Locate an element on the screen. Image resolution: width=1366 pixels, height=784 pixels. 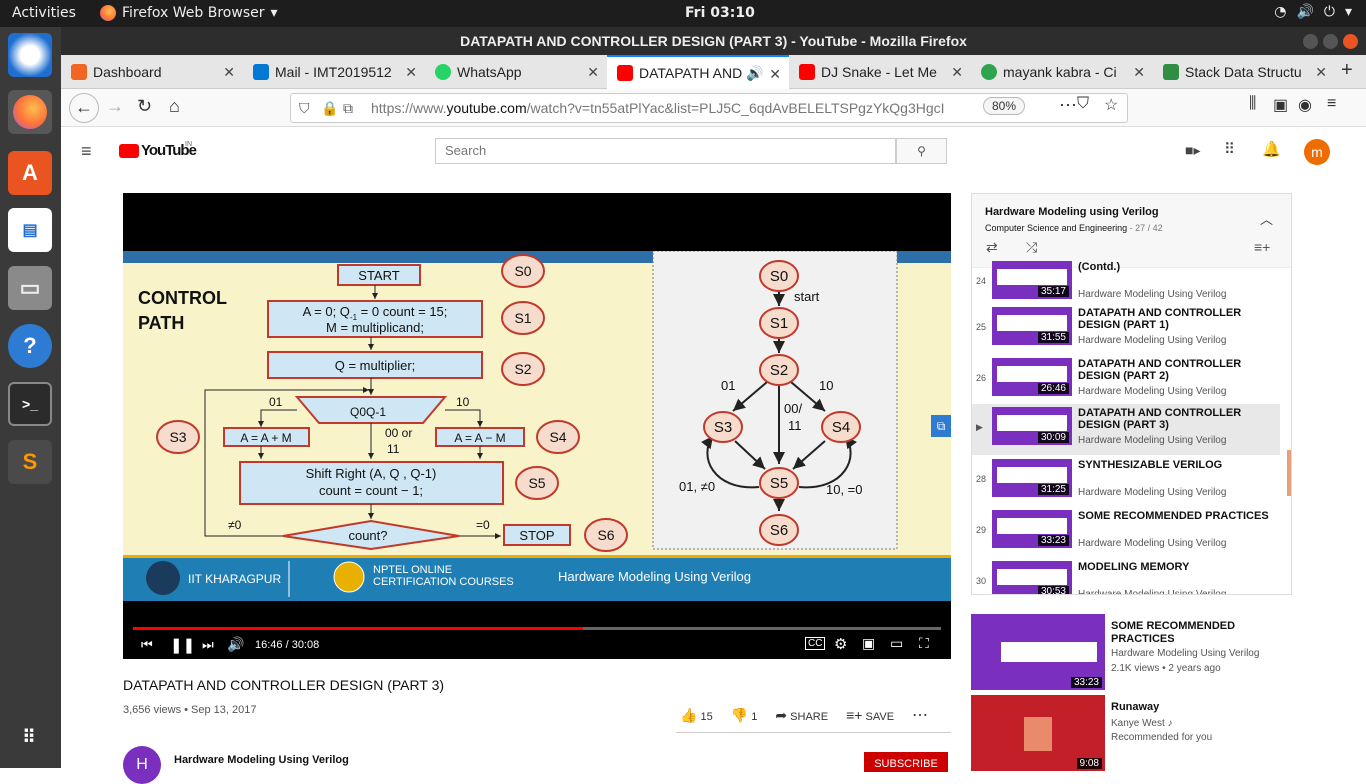
tab-mayank: mayank kabra - Ci ✕ is located at coordinates (1062, 72).